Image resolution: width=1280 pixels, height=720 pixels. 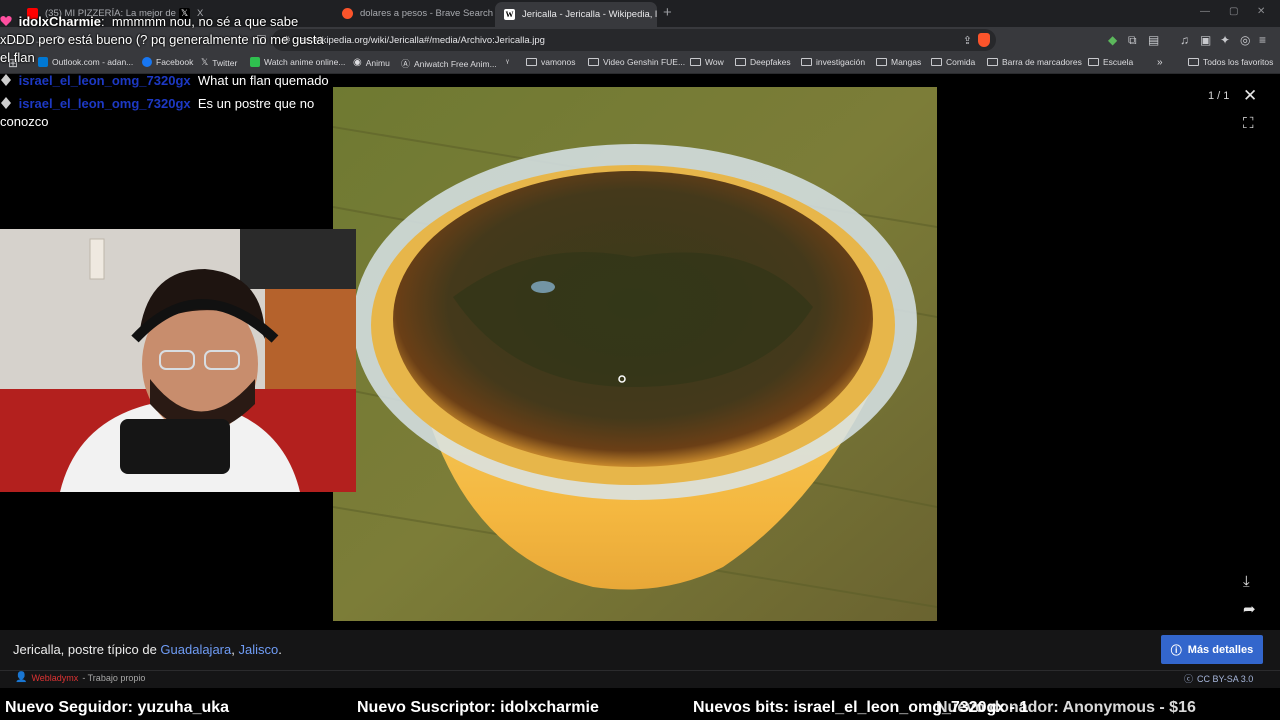 I want to click on webcam-feed, so click(x=178, y=360).